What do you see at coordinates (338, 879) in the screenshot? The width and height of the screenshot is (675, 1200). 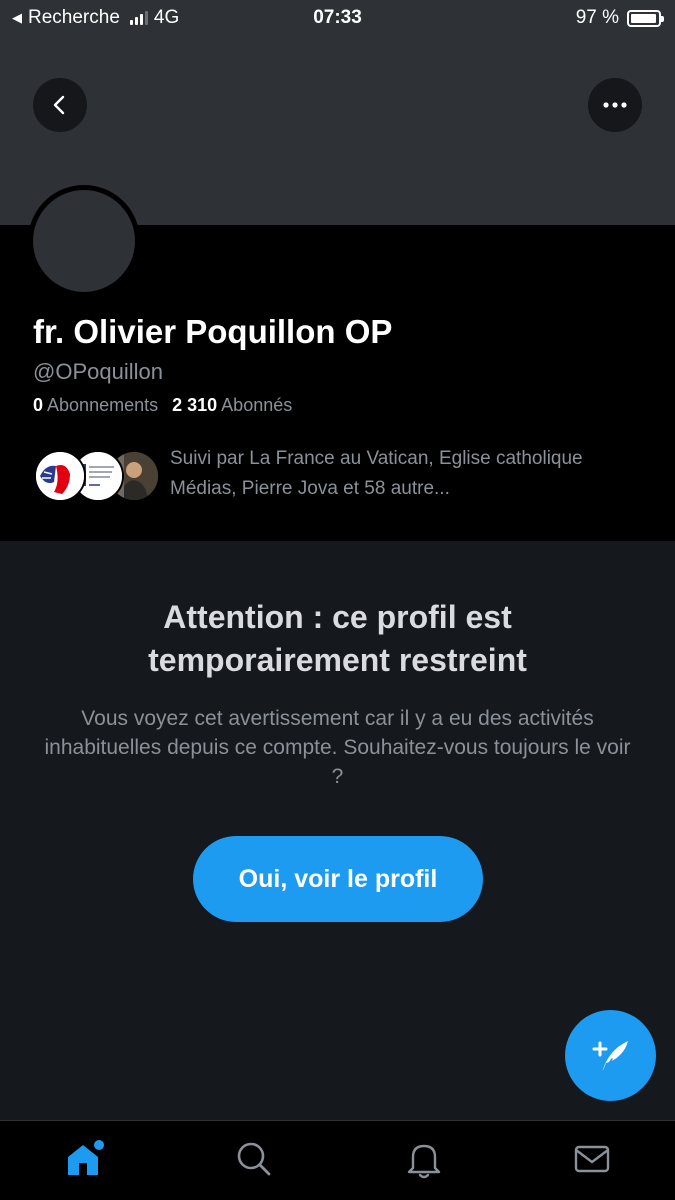 I see `view-profile-button: Oui, voir le profil` at bounding box center [338, 879].